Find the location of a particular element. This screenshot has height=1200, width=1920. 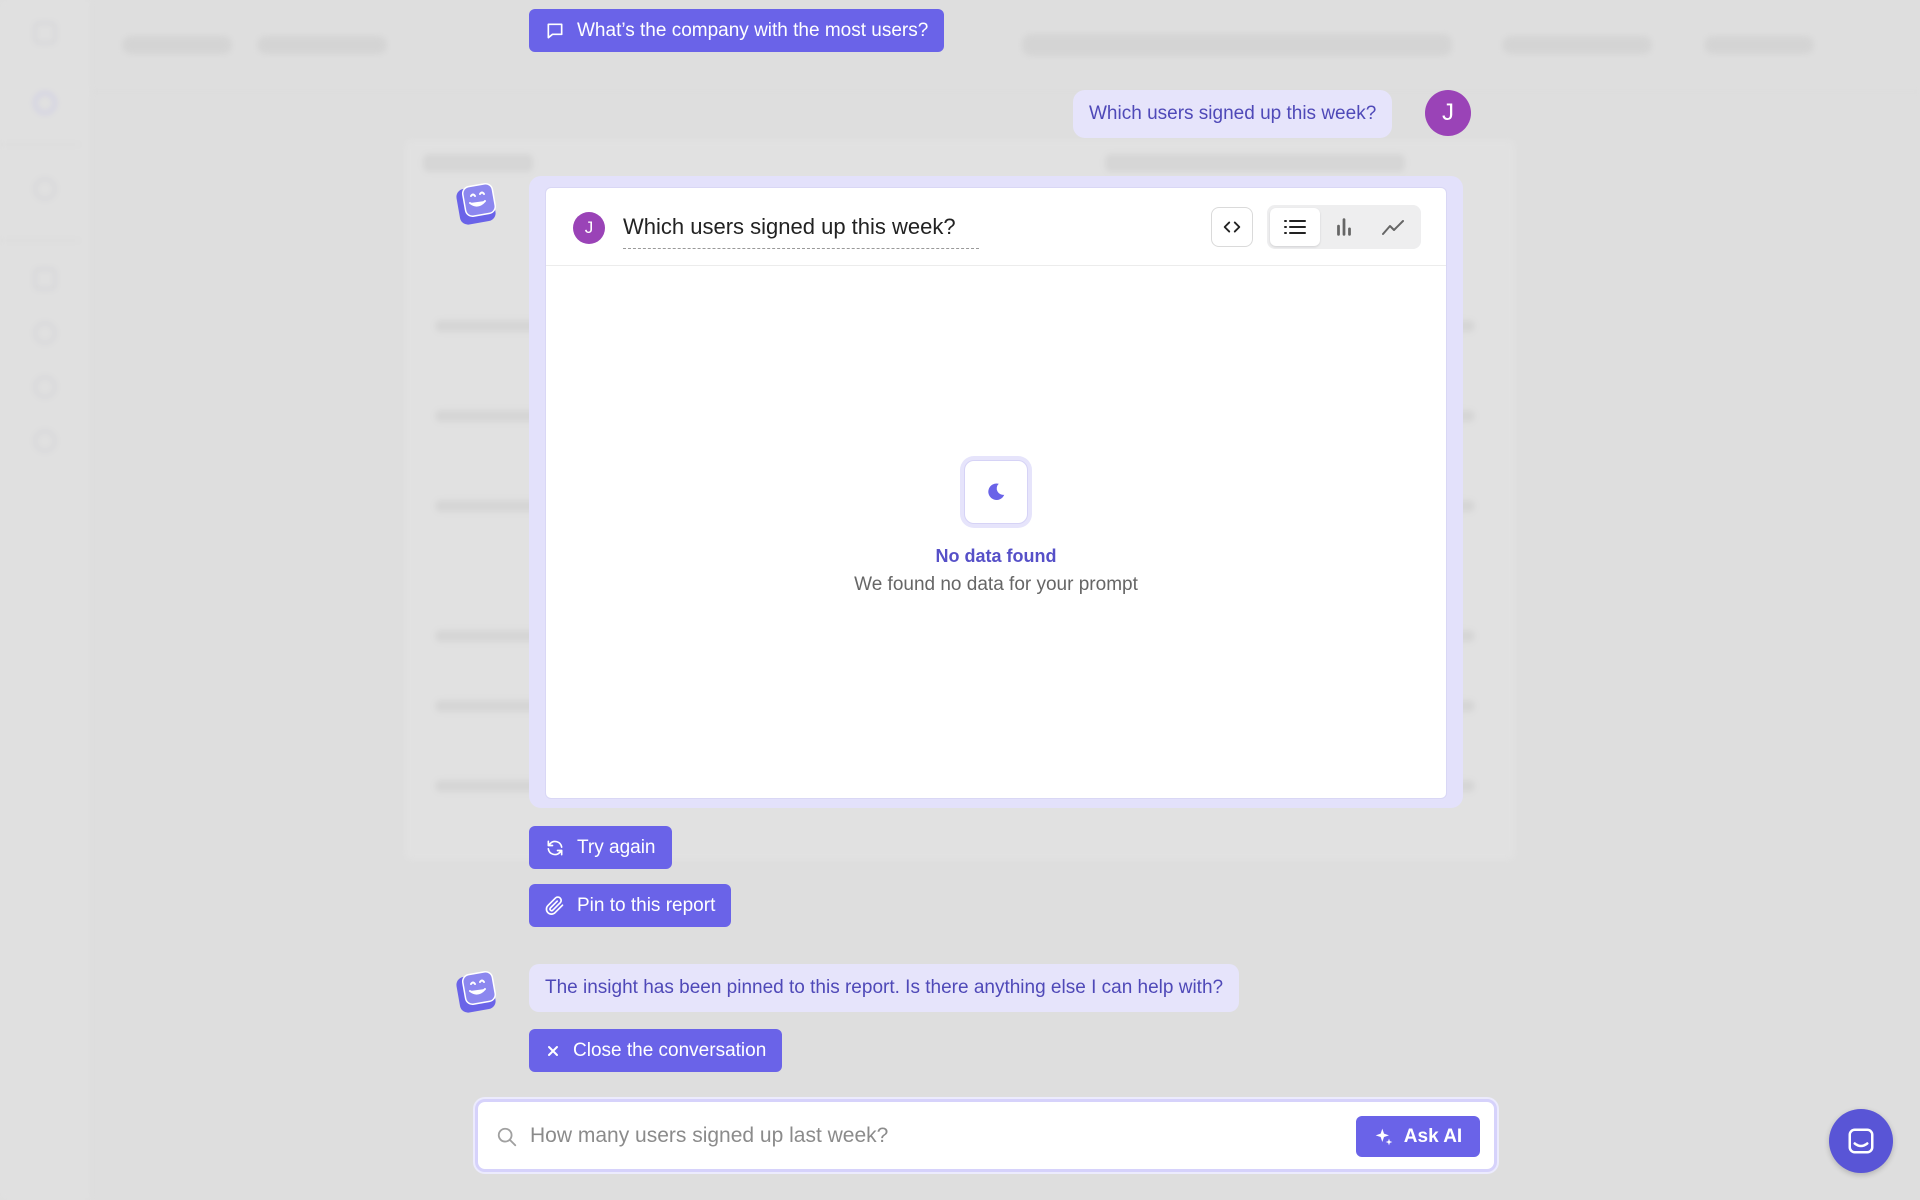

line-chart-view-button is located at coordinates (1393, 227).